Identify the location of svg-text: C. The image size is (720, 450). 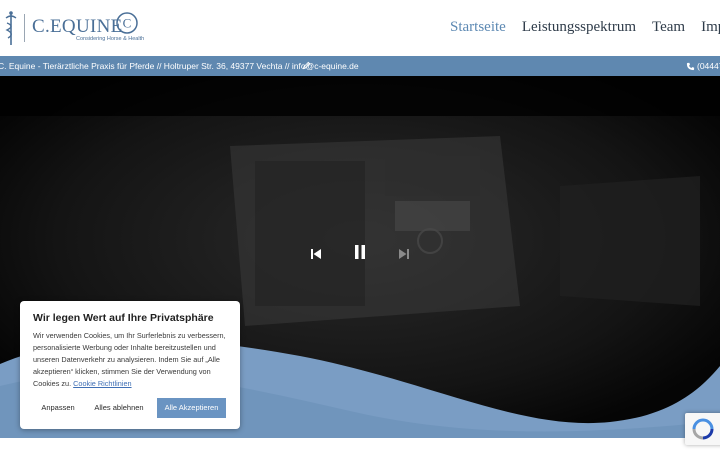
(127, 23).